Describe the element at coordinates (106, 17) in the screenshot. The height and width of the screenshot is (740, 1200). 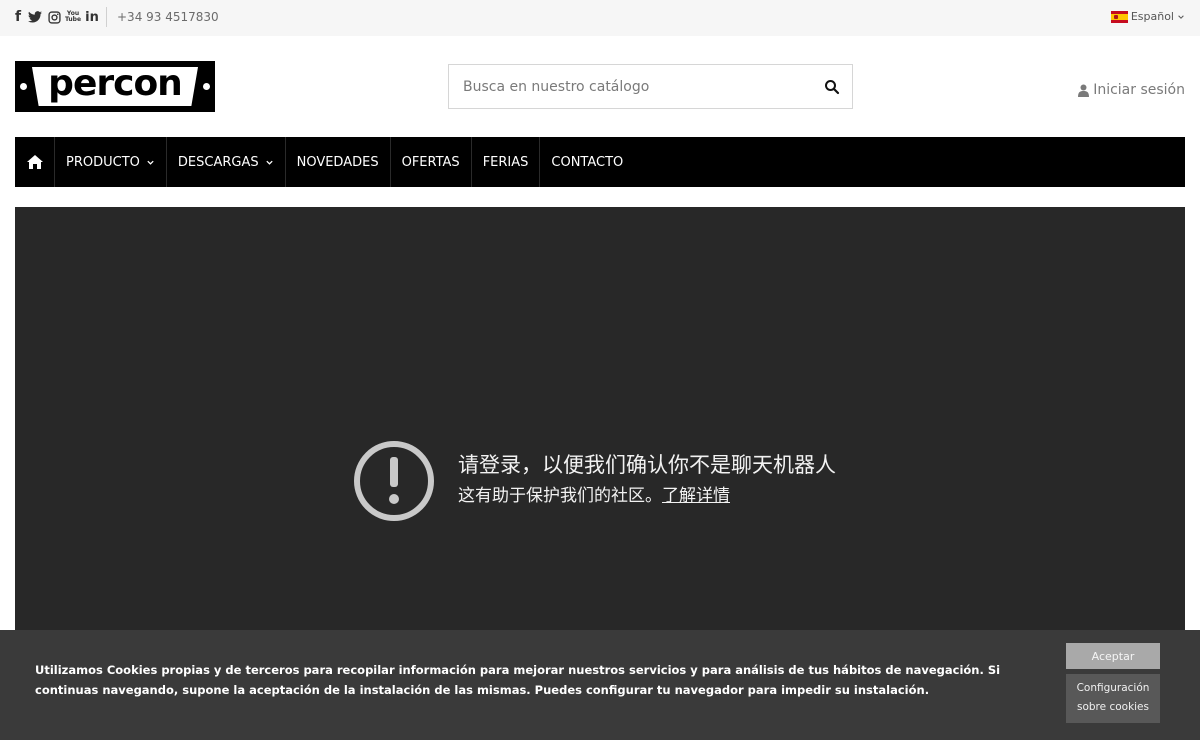
I see `divider` at that location.